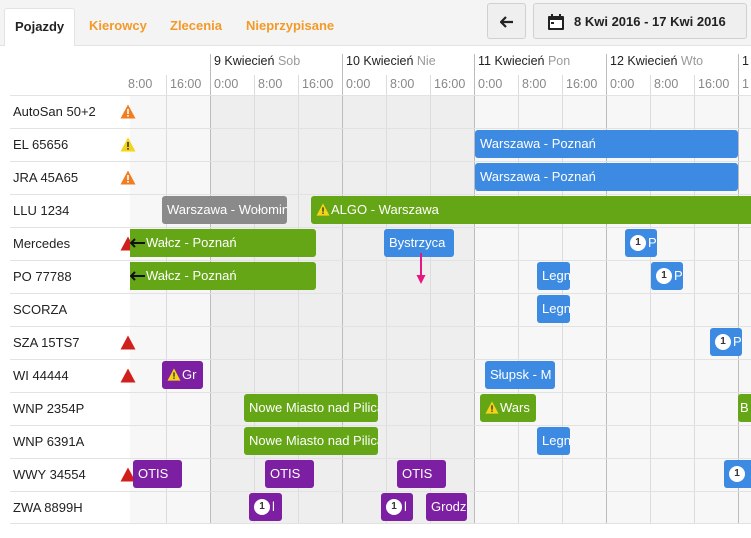  What do you see at coordinates (380, 342) in the screenshot?
I see `vehicle-row: SZA 15TS7` at bounding box center [380, 342].